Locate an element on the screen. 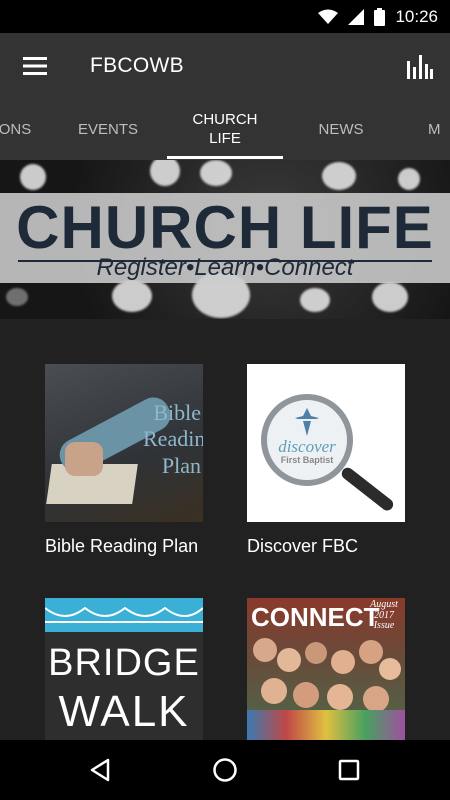 The image size is (450, 800). app-title: FBCOWB is located at coordinates (137, 65).